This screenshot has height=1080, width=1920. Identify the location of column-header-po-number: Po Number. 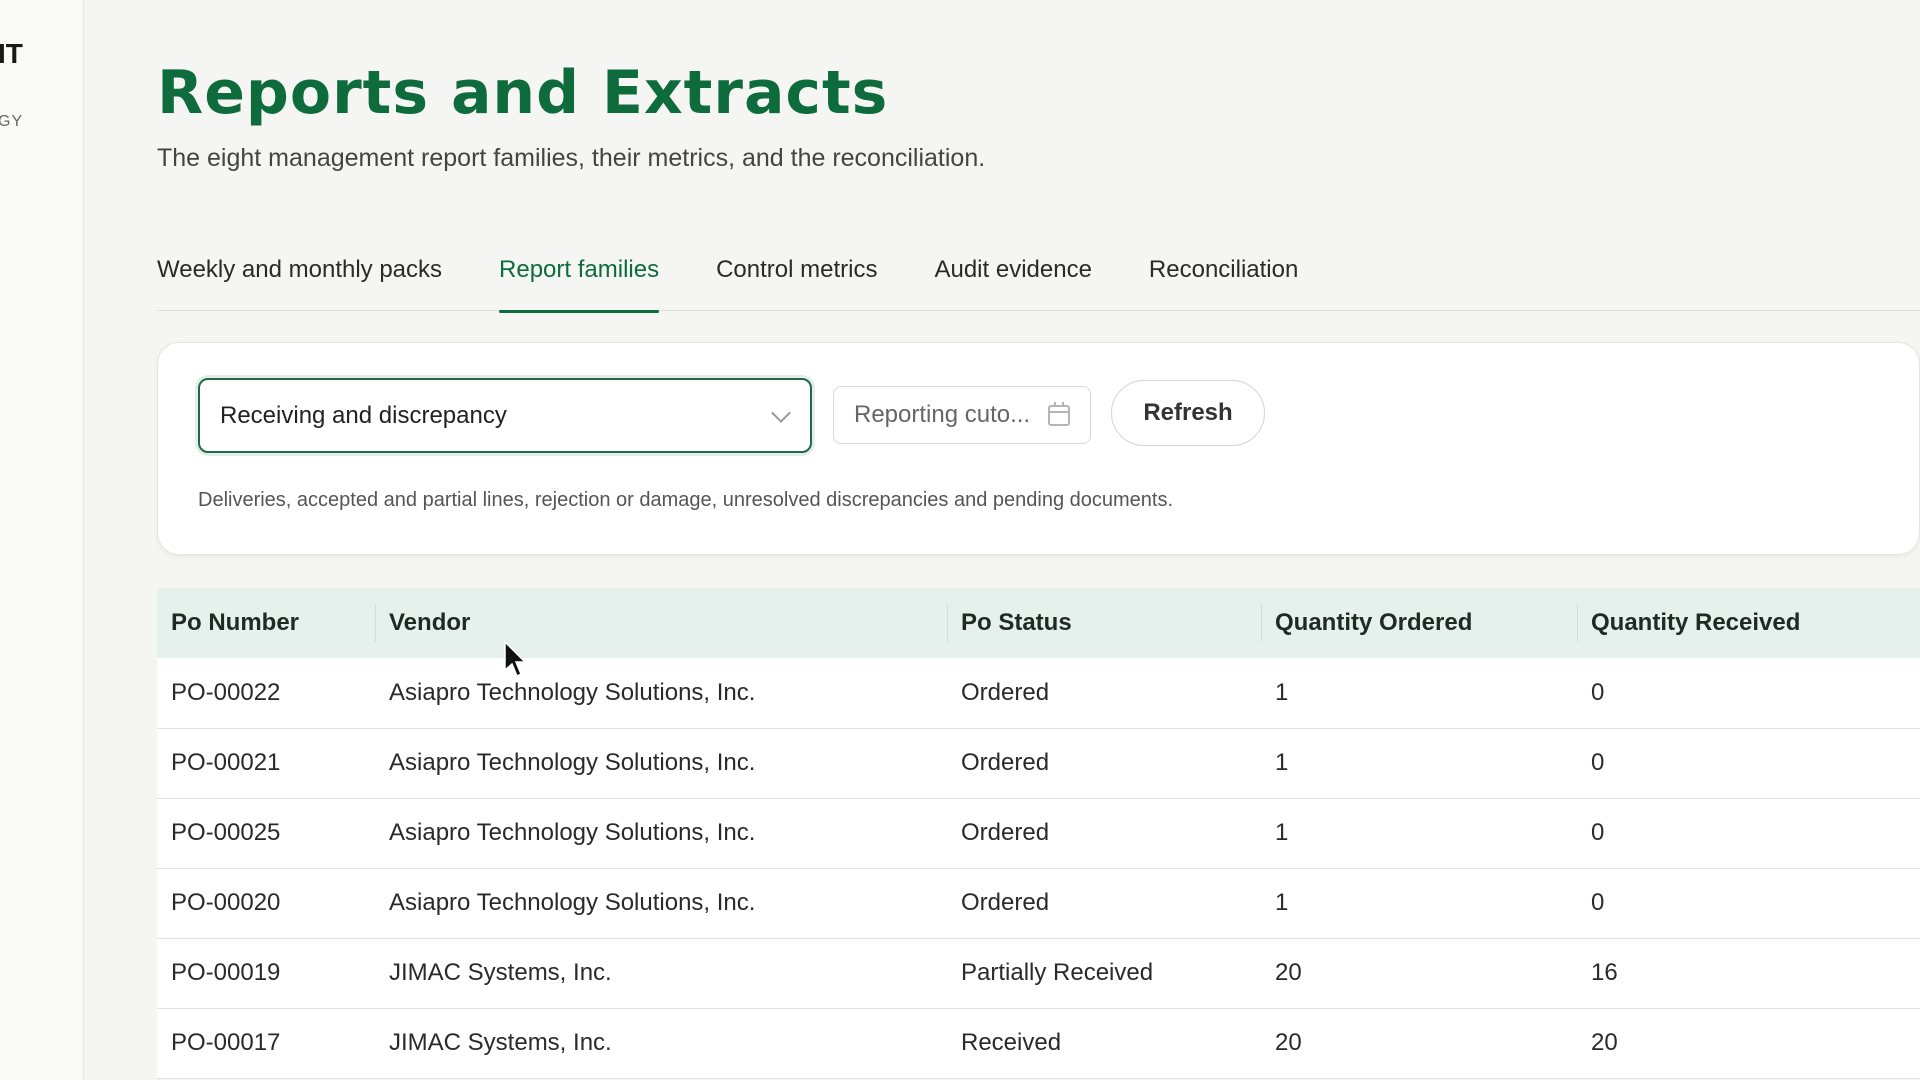
(266, 623).